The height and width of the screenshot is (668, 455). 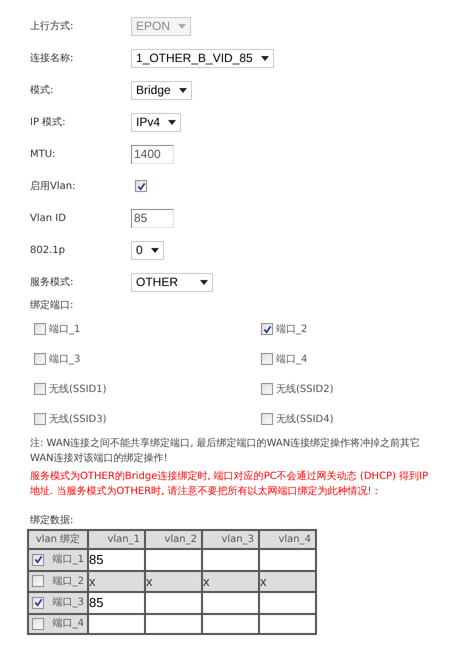 What do you see at coordinates (78, 389) in the screenshot?
I see `checkbox-label: 无线(SSID1)` at bounding box center [78, 389].